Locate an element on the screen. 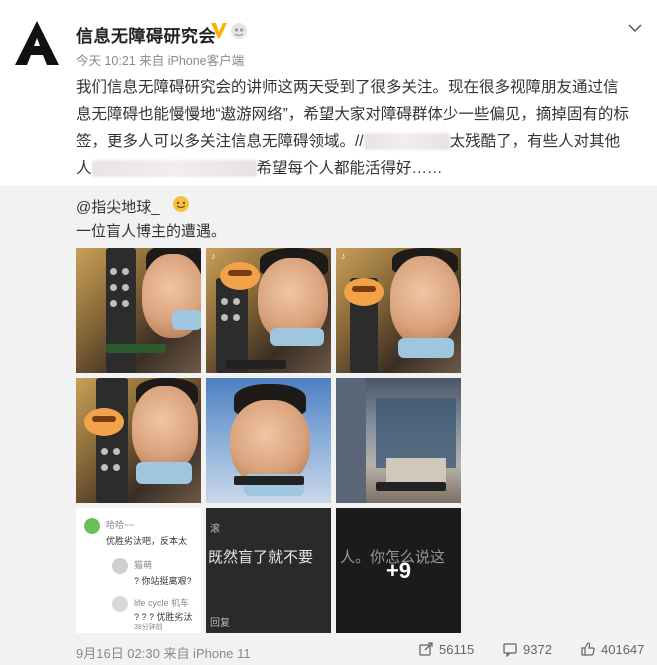  repost-button: 56115 is located at coordinates (446, 649).